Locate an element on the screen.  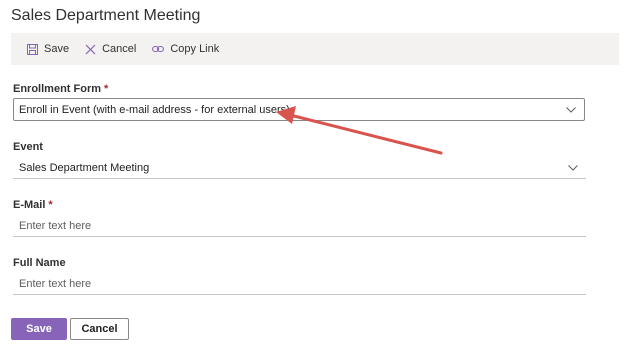
annotation-arrow is located at coordinates (359, 130).